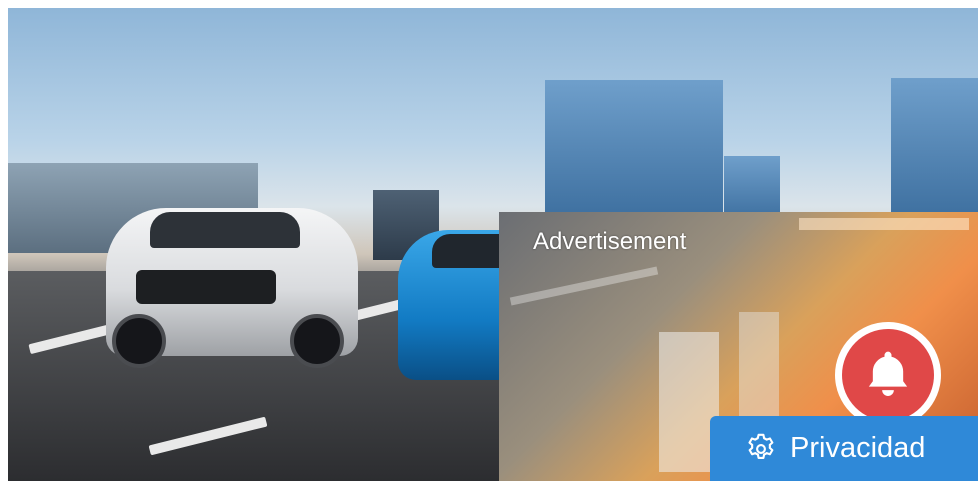 This screenshot has width=978, height=481. I want to click on privacy-button: Privacidad, so click(844, 448).